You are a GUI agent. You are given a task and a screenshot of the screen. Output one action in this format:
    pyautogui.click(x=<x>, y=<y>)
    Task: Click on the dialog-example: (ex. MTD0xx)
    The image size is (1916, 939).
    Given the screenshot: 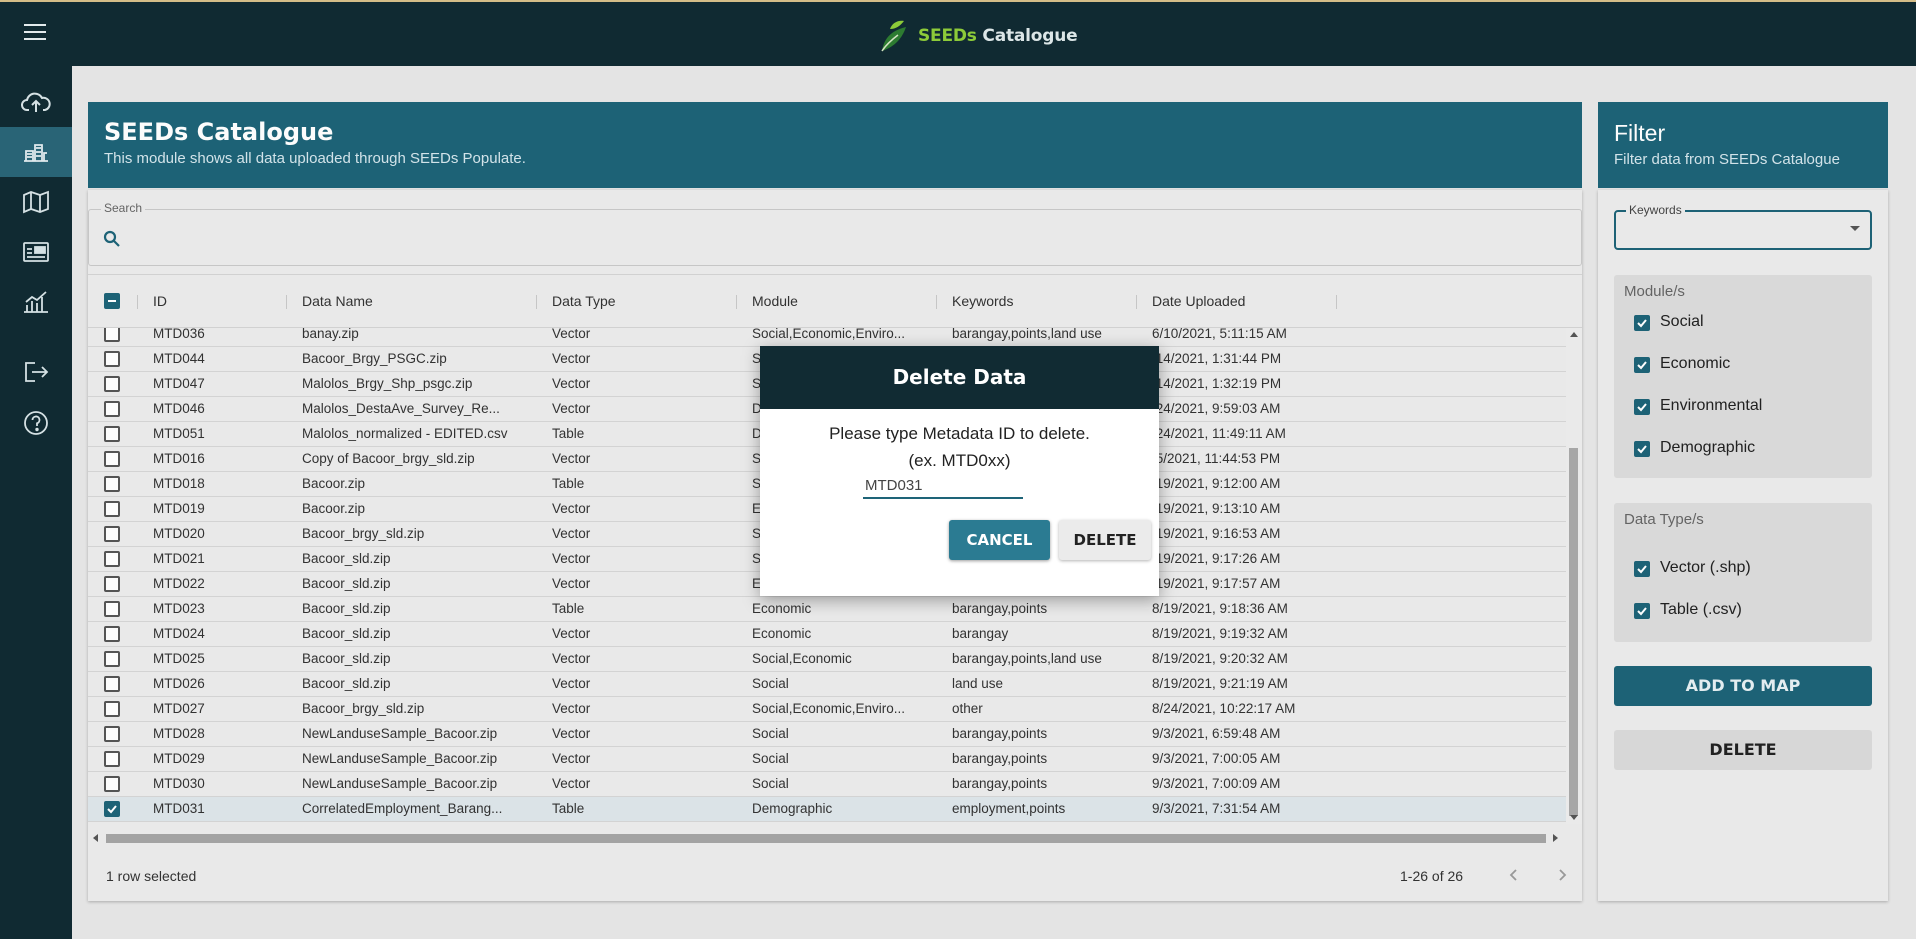 What is the action you would take?
    pyautogui.click(x=959, y=460)
    